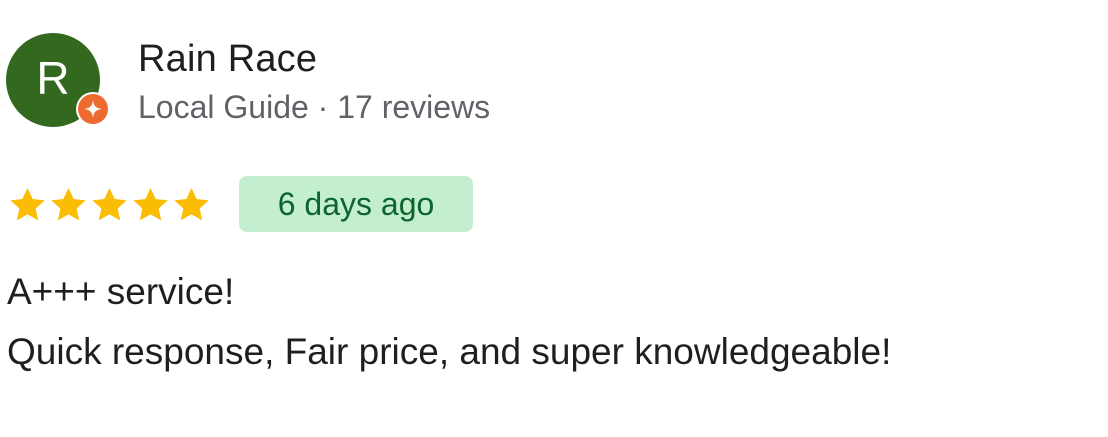  Describe the element at coordinates (227, 59) in the screenshot. I see `reviewer-name: Rain Race` at that location.